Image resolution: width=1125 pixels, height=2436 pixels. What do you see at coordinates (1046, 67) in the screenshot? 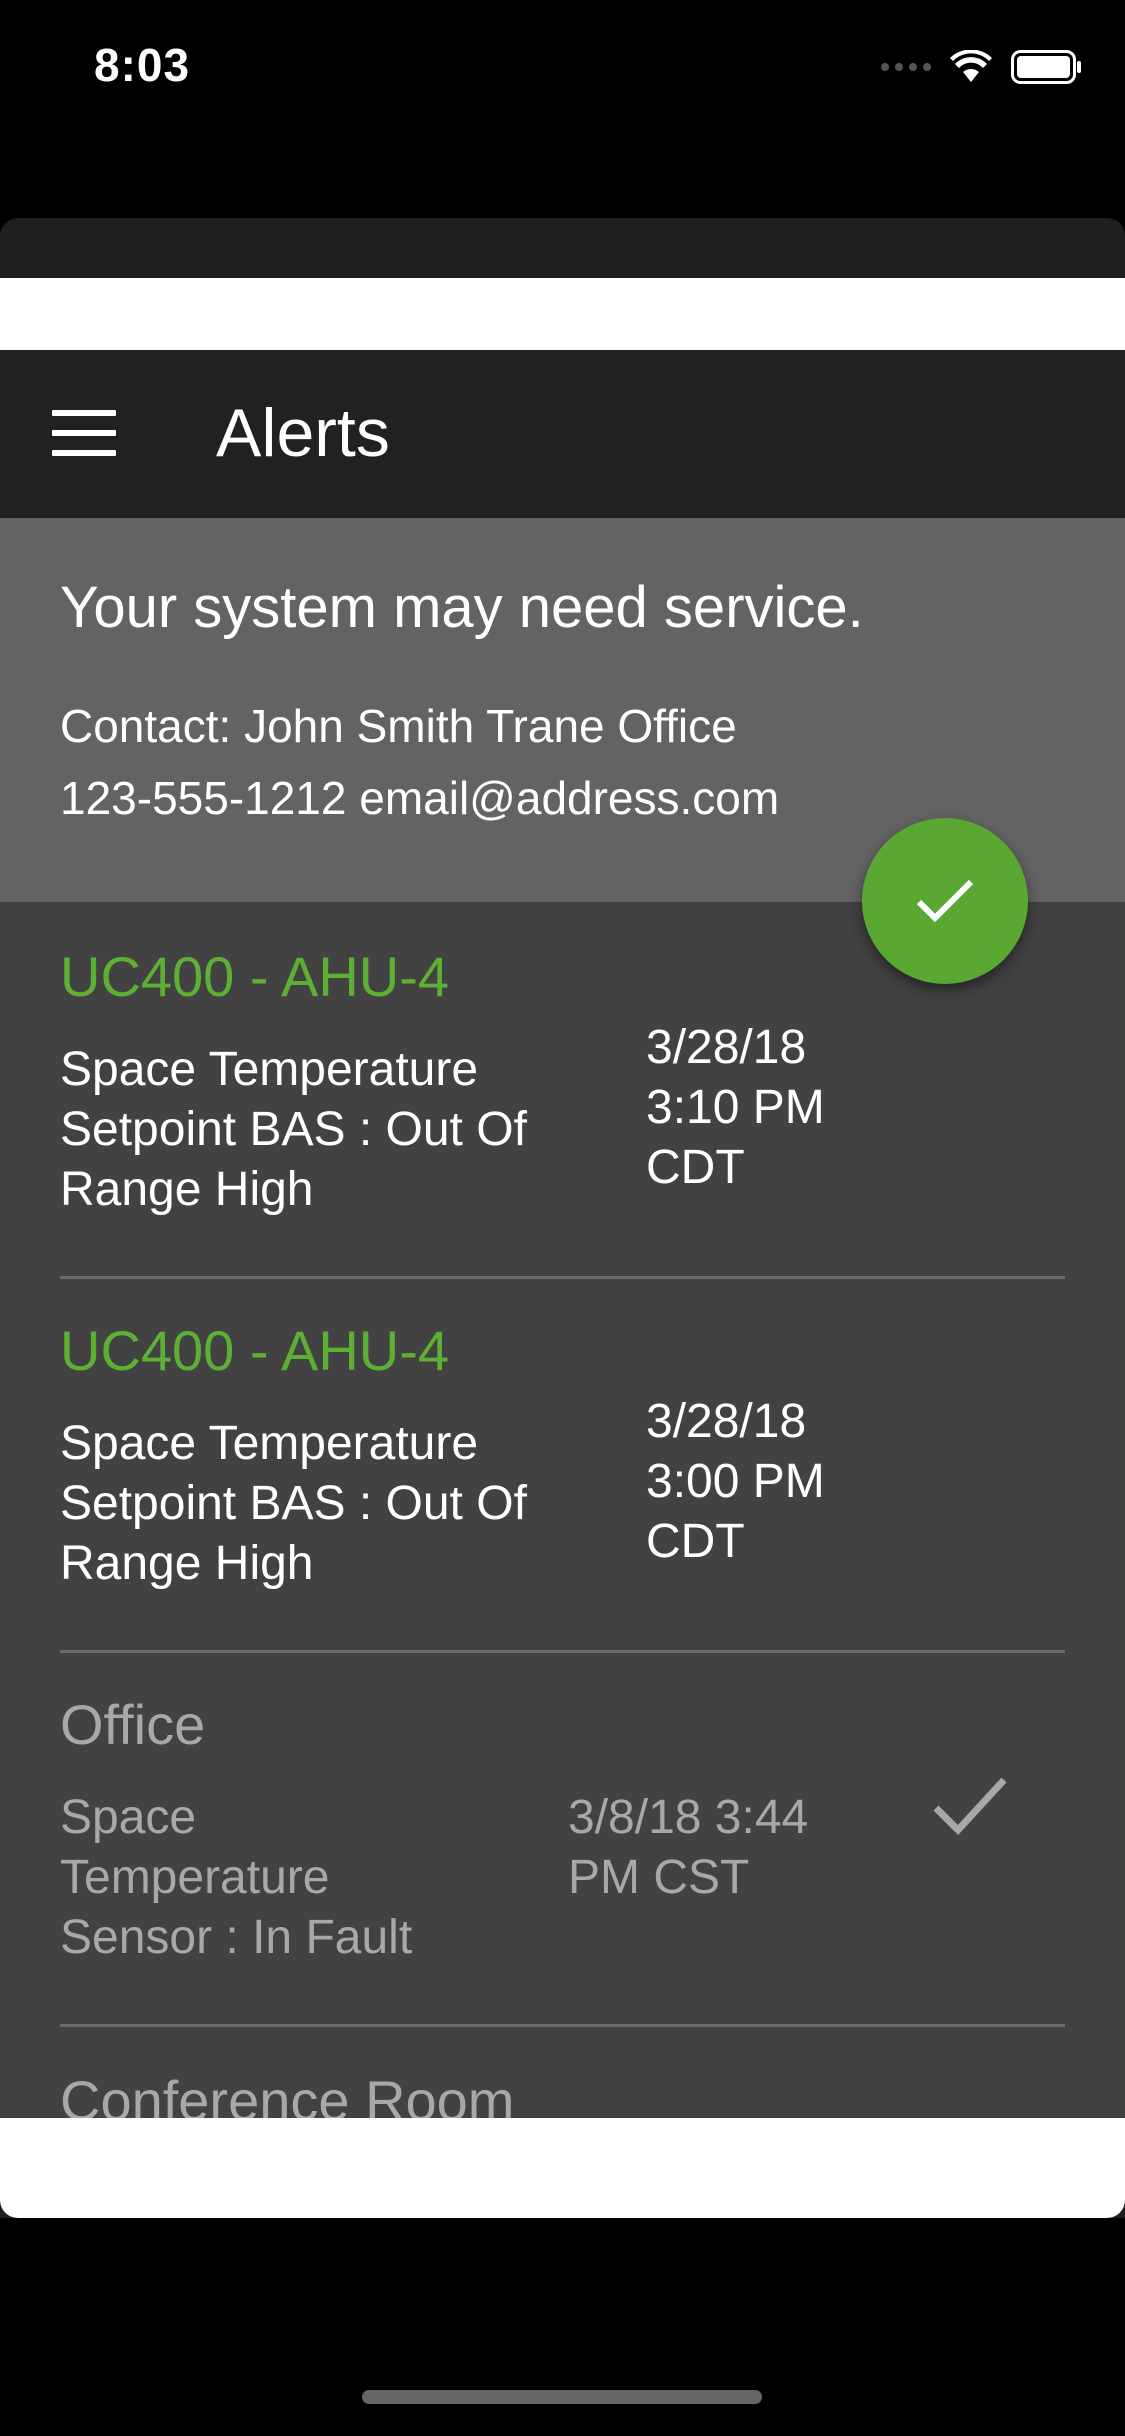
I see `battery-icon` at bounding box center [1046, 67].